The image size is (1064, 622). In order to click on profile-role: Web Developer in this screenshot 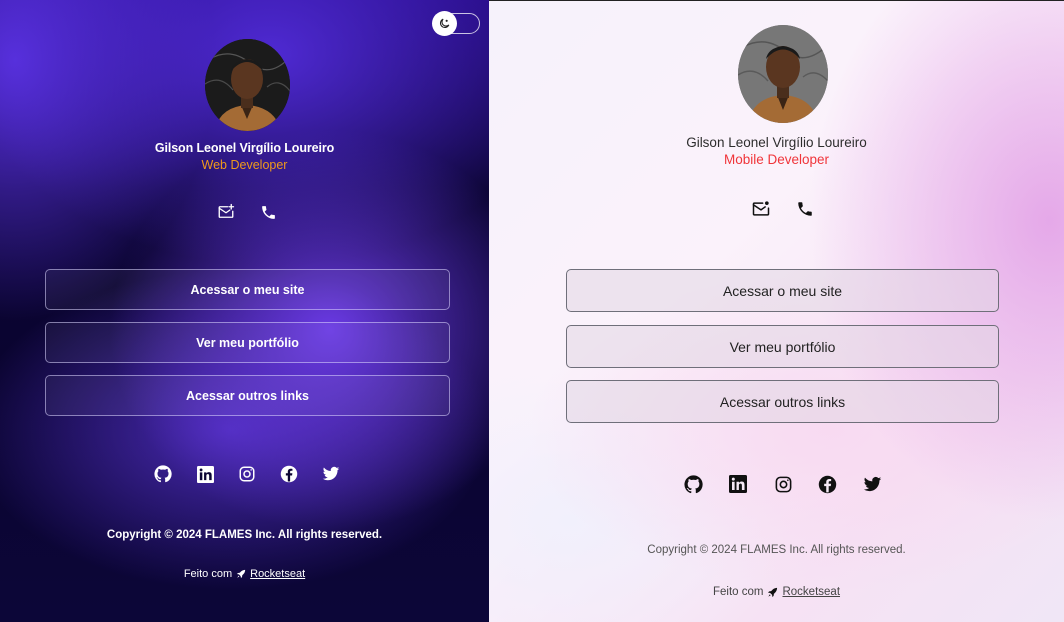, I will do `click(244, 165)`.